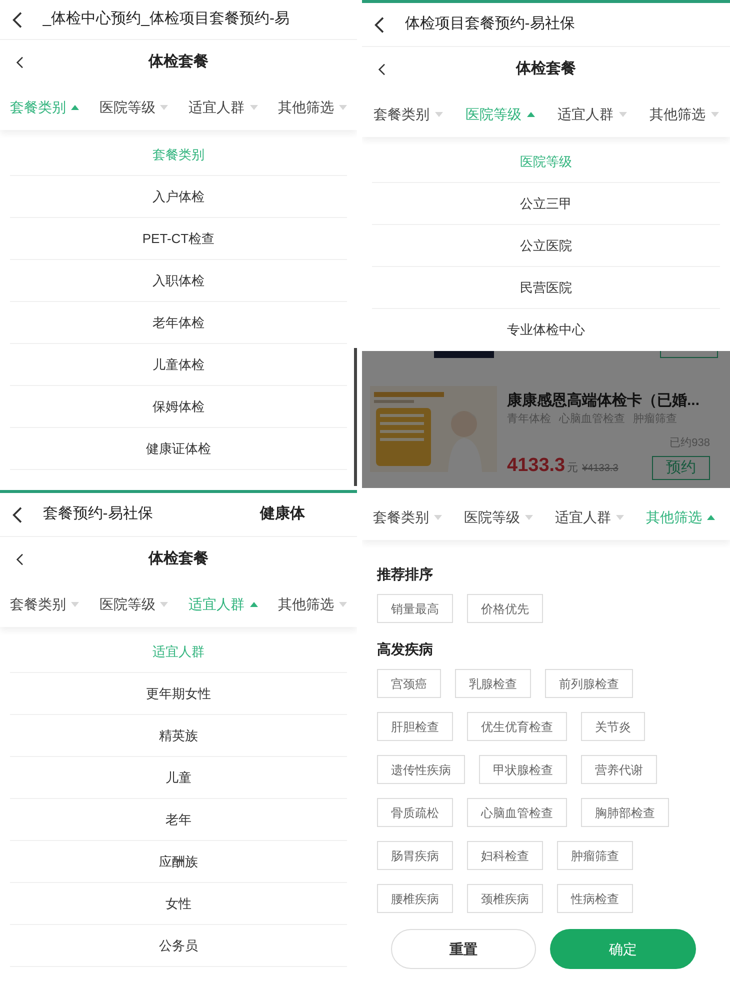 This screenshot has height=981, width=730. Describe the element at coordinates (536, 466) in the screenshot. I see `price: 4133.3` at that location.